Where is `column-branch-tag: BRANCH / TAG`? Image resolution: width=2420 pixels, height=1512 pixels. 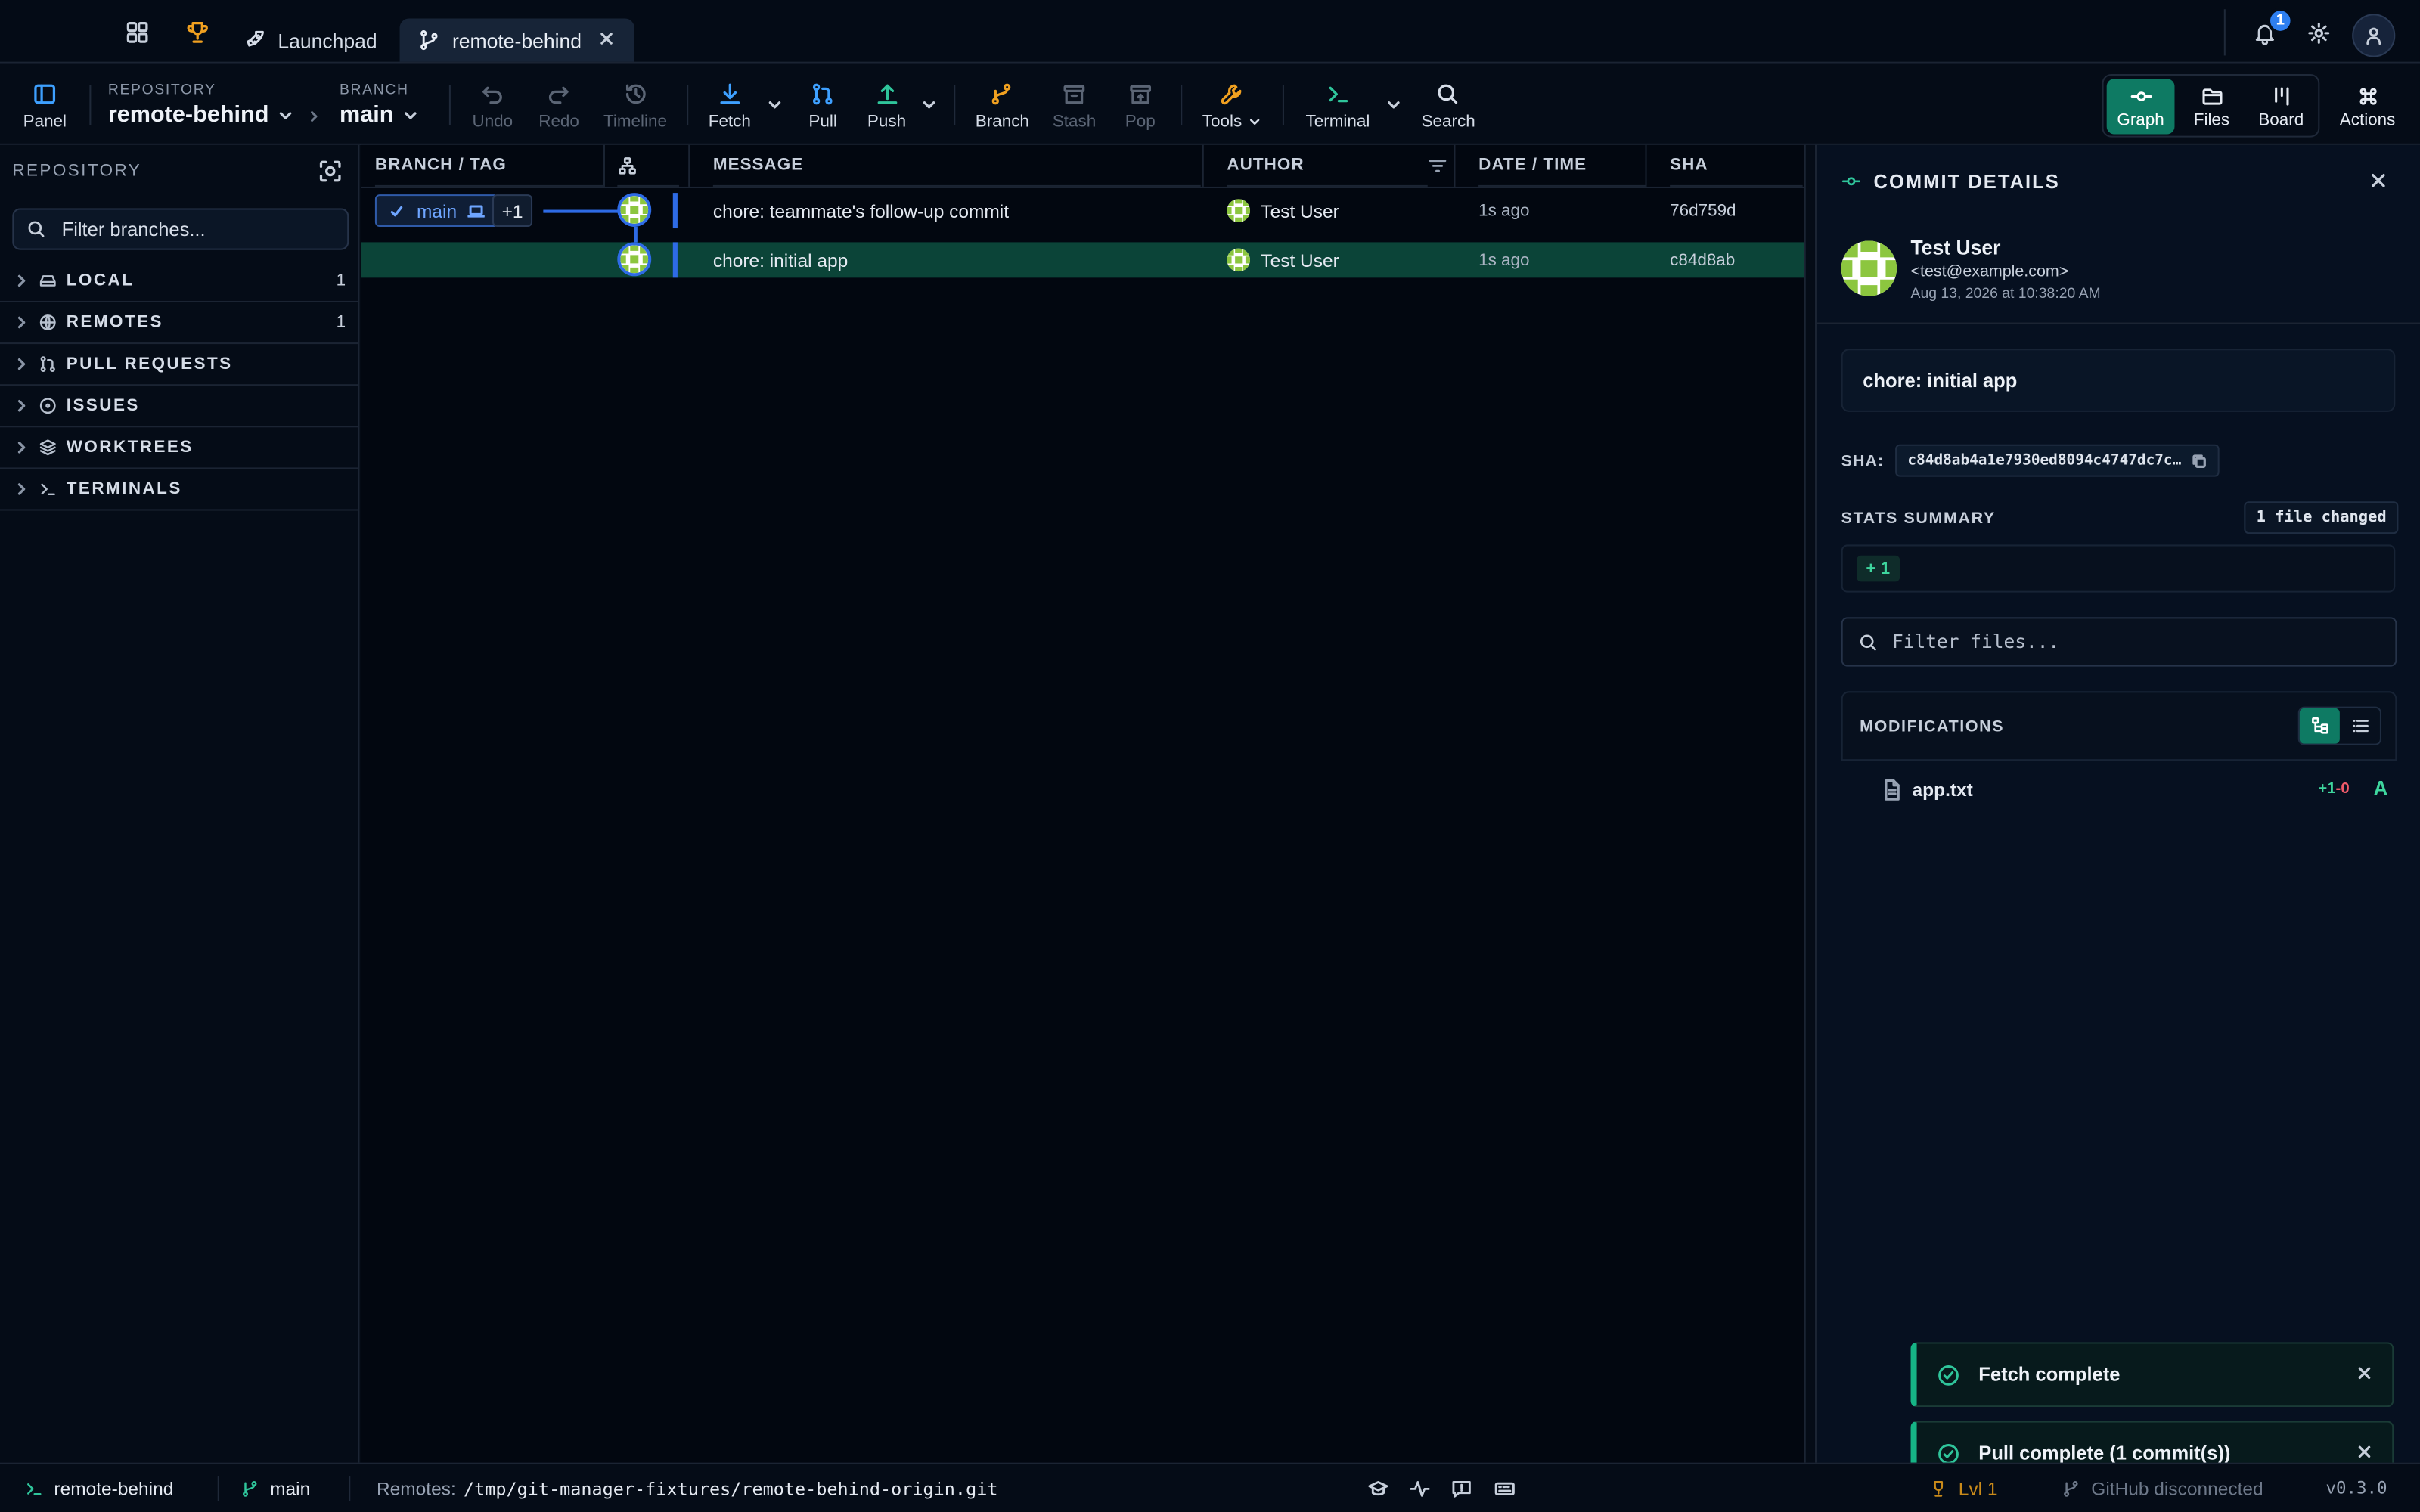
column-branch-tag: BRANCH / TAG is located at coordinates (488, 166).